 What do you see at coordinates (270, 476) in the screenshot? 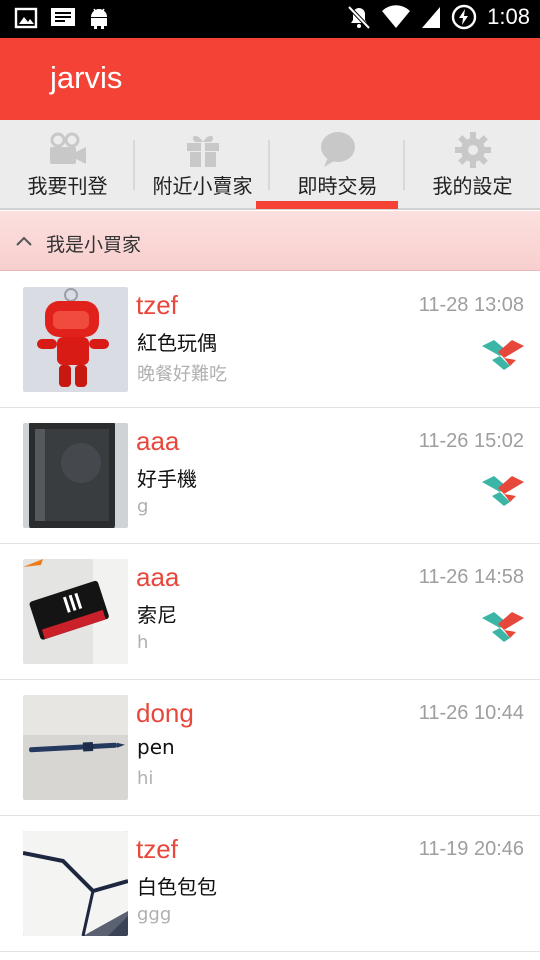
I see `list-item: aaa 好手機 g 11-26 15:02` at bounding box center [270, 476].